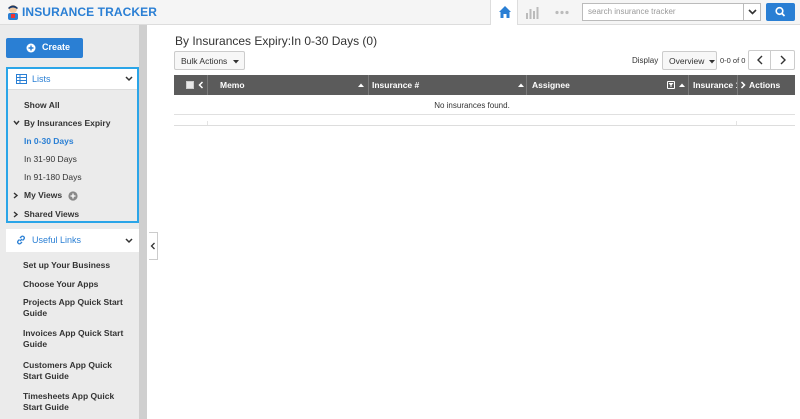 The height and width of the screenshot is (419, 800). I want to click on list-item-0-30-days: In 0-30 Days, so click(49, 141).